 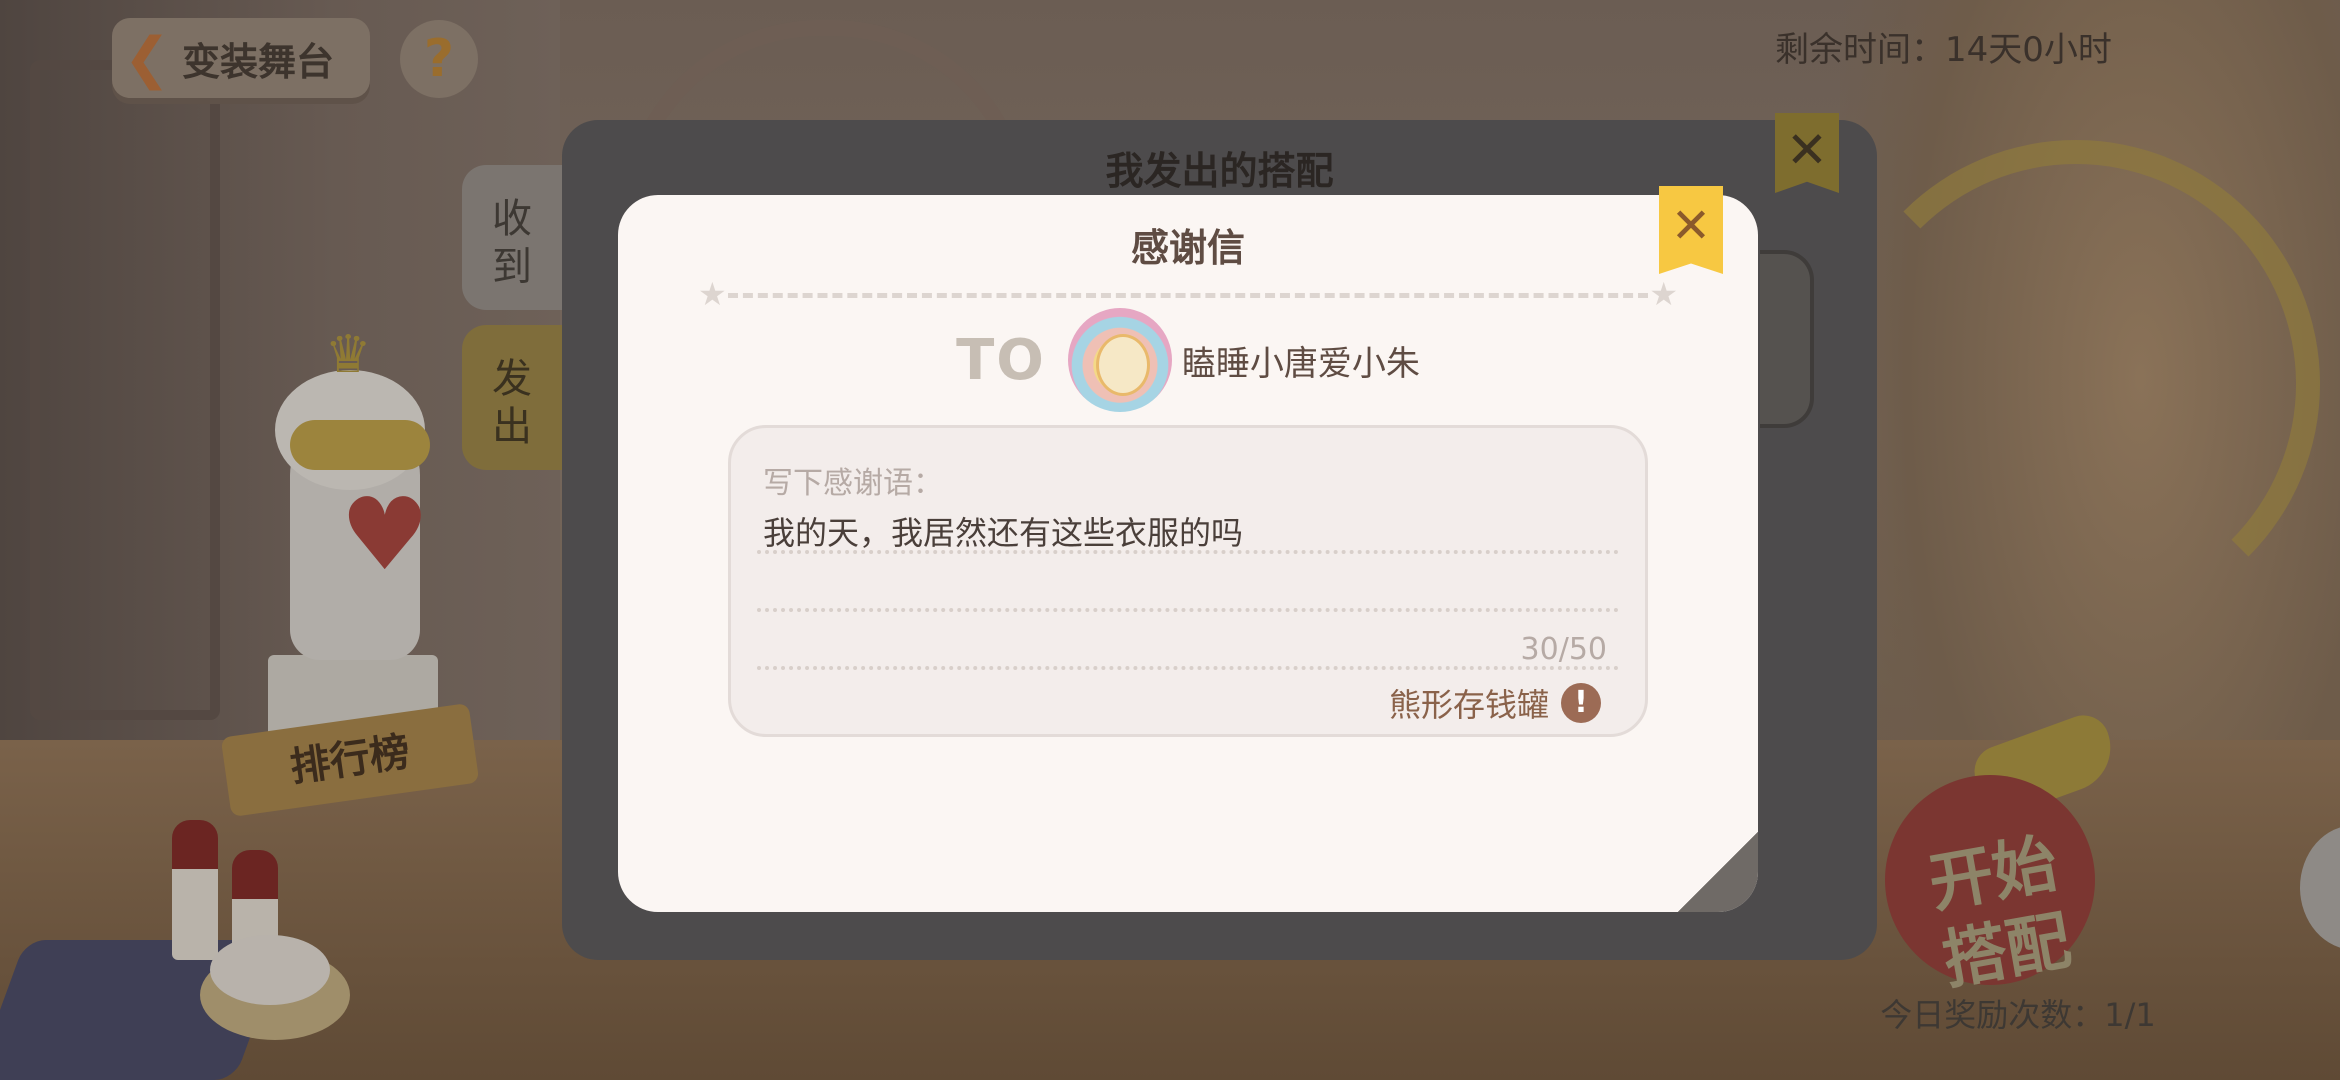 What do you see at coordinates (1188, 581) in the screenshot?
I see `thanks-message-field: 写下感谢语： 我的天，我居然还有这些衣服的吗 30/50 熊形存钱罐 !` at bounding box center [1188, 581].